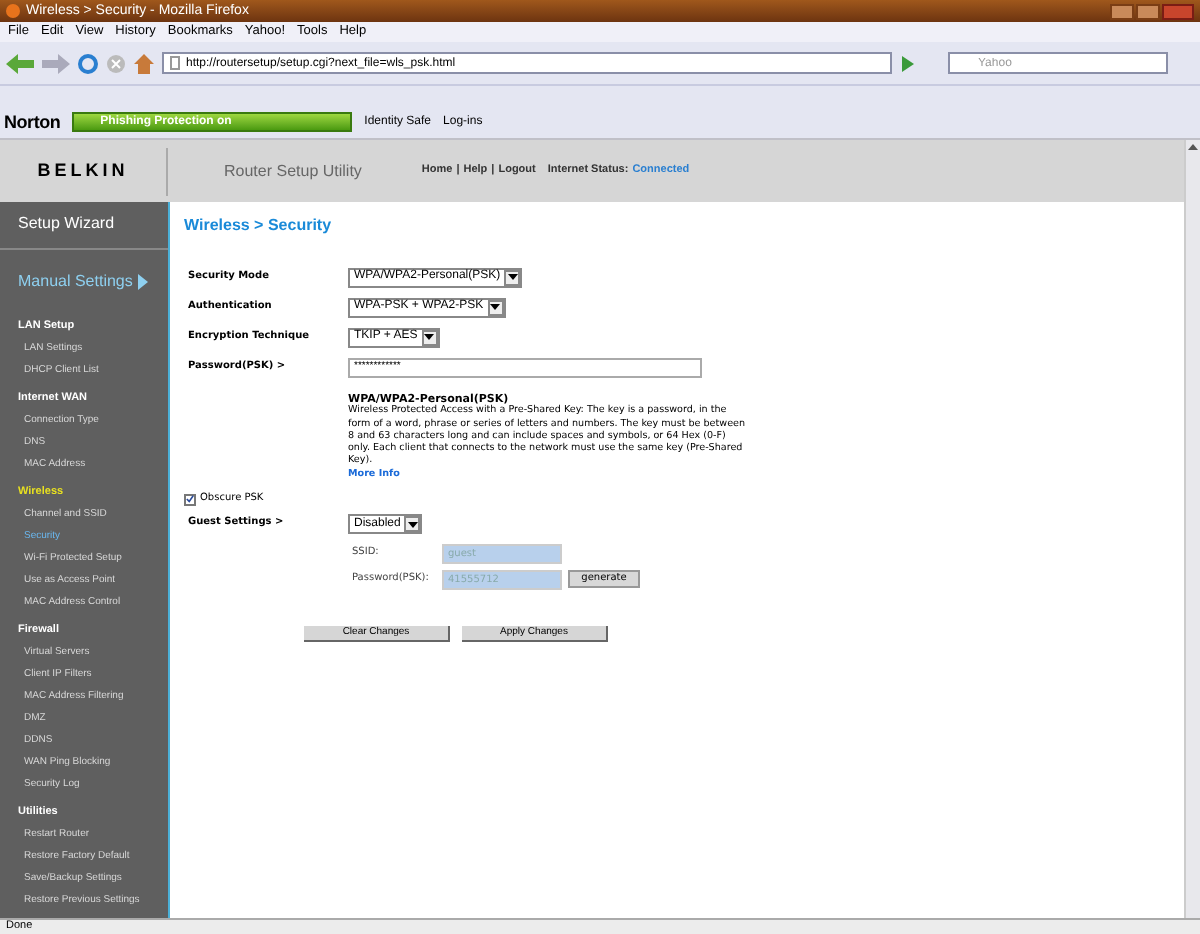 The image size is (1200, 934). Describe the element at coordinates (32, 122) in the screenshot. I see `brand-text: Norton` at that location.